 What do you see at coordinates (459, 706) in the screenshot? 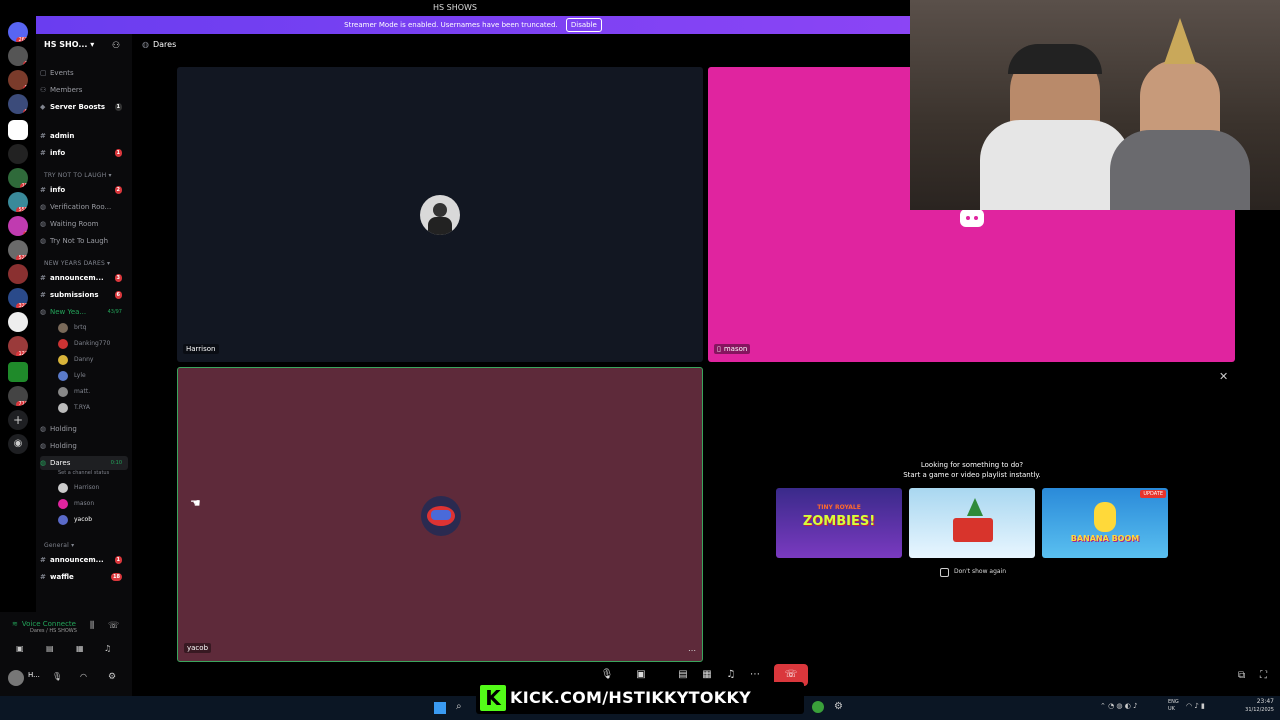
I see `search-icon: ⌕` at bounding box center [459, 706].